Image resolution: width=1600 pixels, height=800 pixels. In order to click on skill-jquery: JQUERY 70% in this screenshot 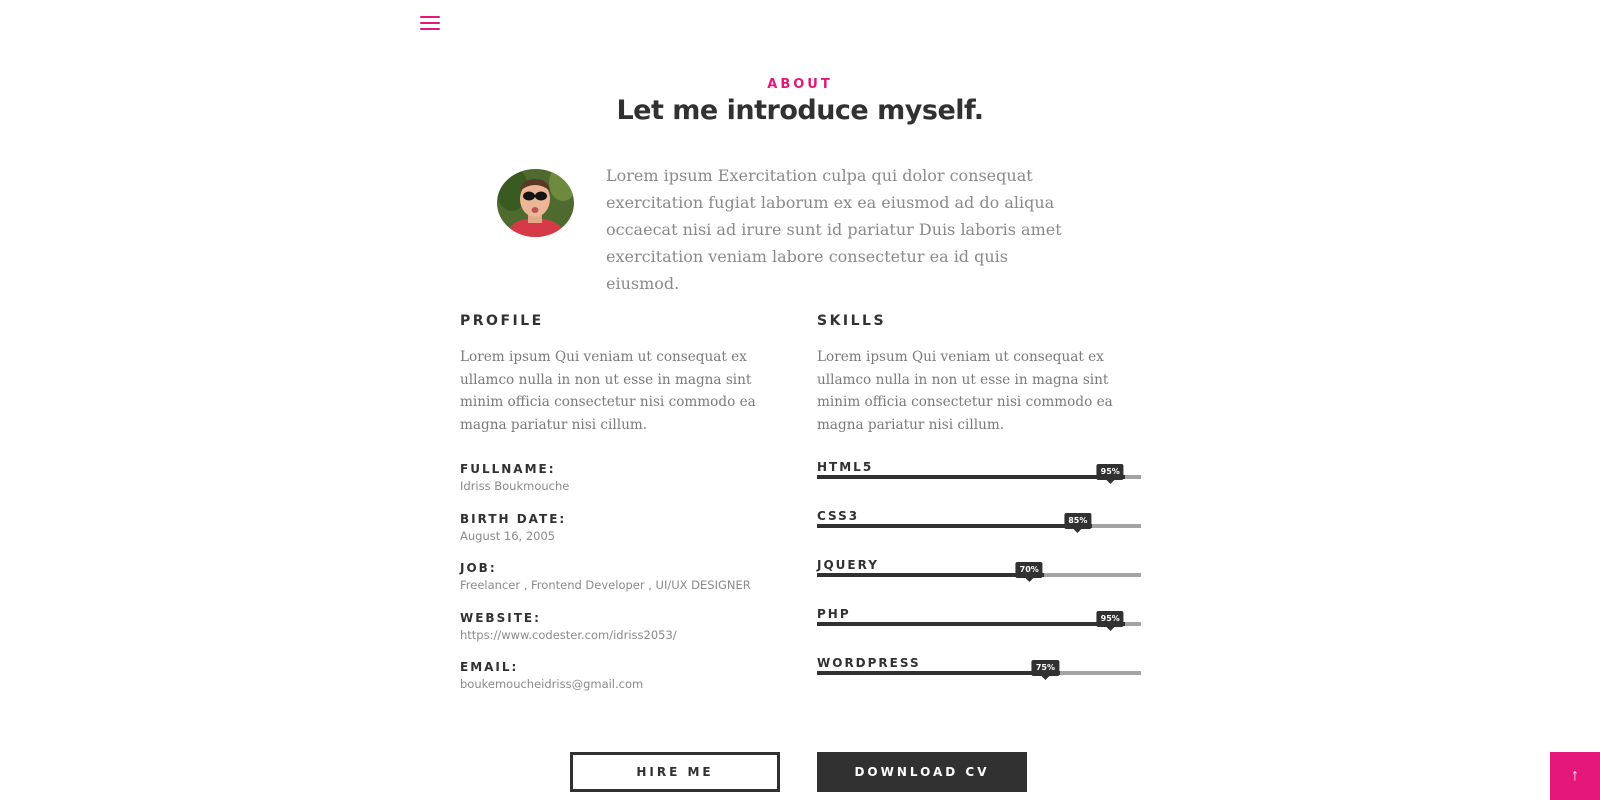, I will do `click(979, 570)`.